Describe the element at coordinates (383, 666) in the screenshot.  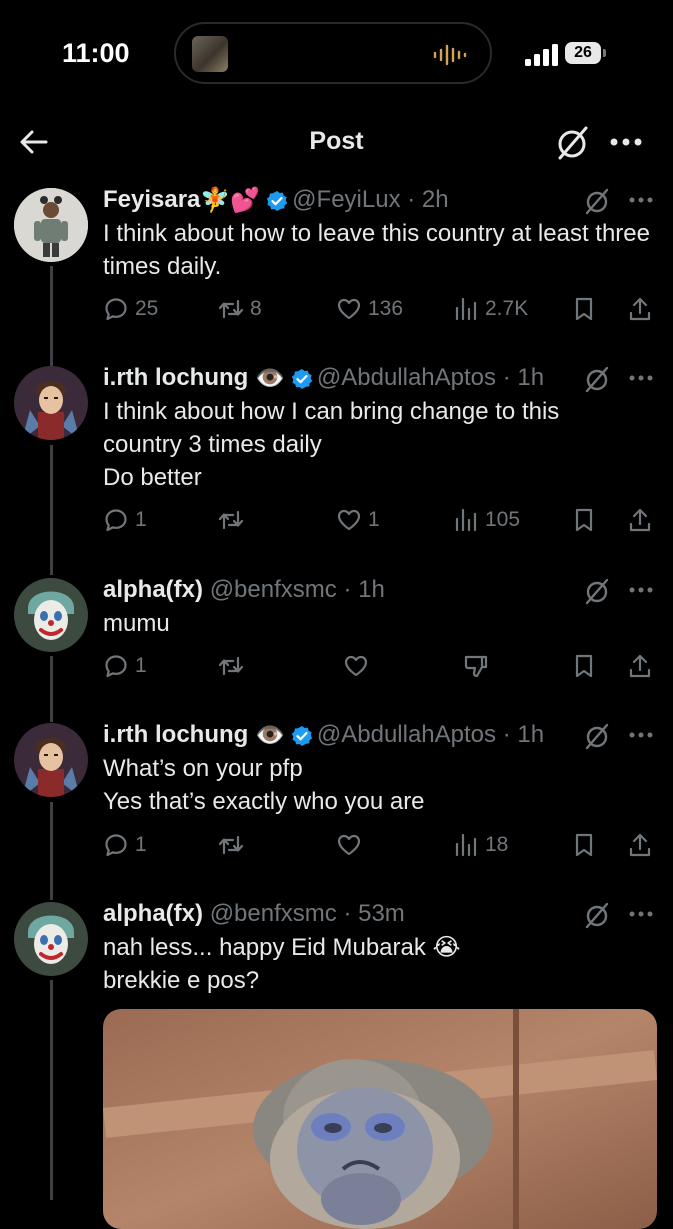
I see `tweet-actions: 1` at that location.